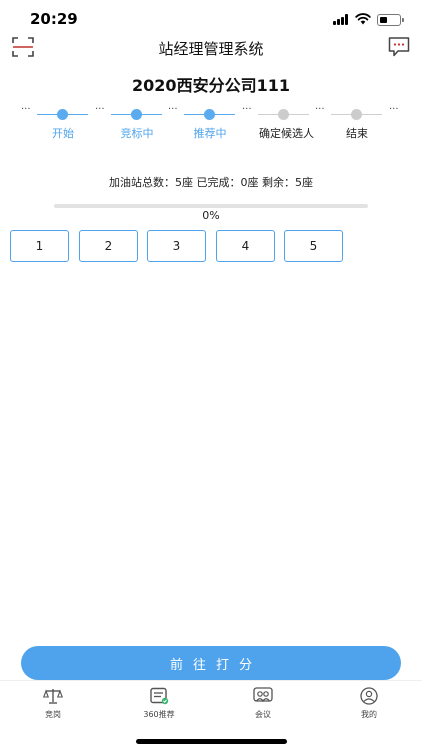 The image size is (422, 750). I want to click on step-node-start, so click(62, 114).